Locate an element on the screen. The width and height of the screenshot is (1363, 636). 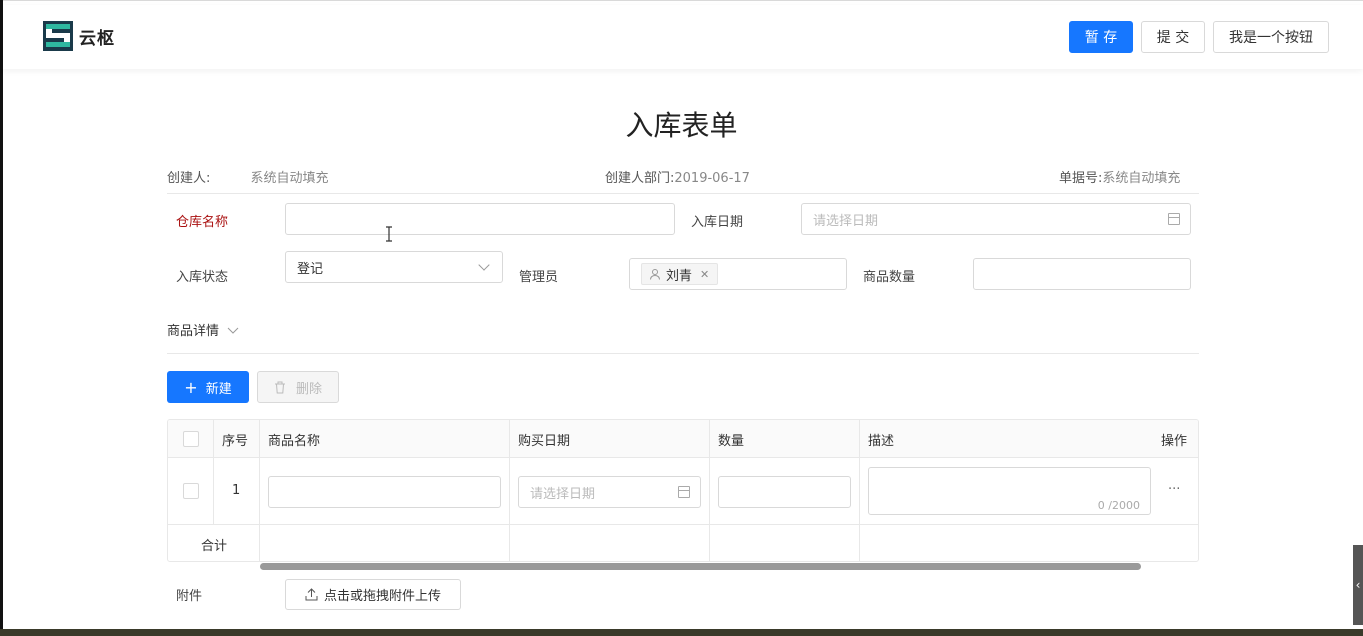
upload-button: 点击或拖拽附件上传 is located at coordinates (373, 594).